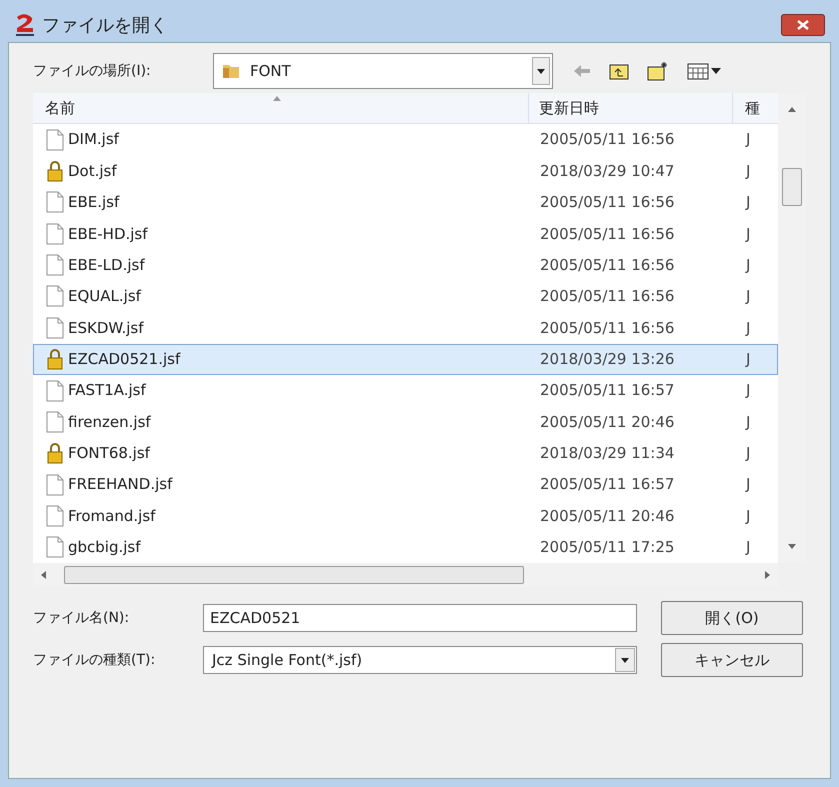 The image size is (839, 787). What do you see at coordinates (405, 328) in the screenshot?
I see `file-row: ESKDW.jsf 2005/05/11 16:56 J` at bounding box center [405, 328].